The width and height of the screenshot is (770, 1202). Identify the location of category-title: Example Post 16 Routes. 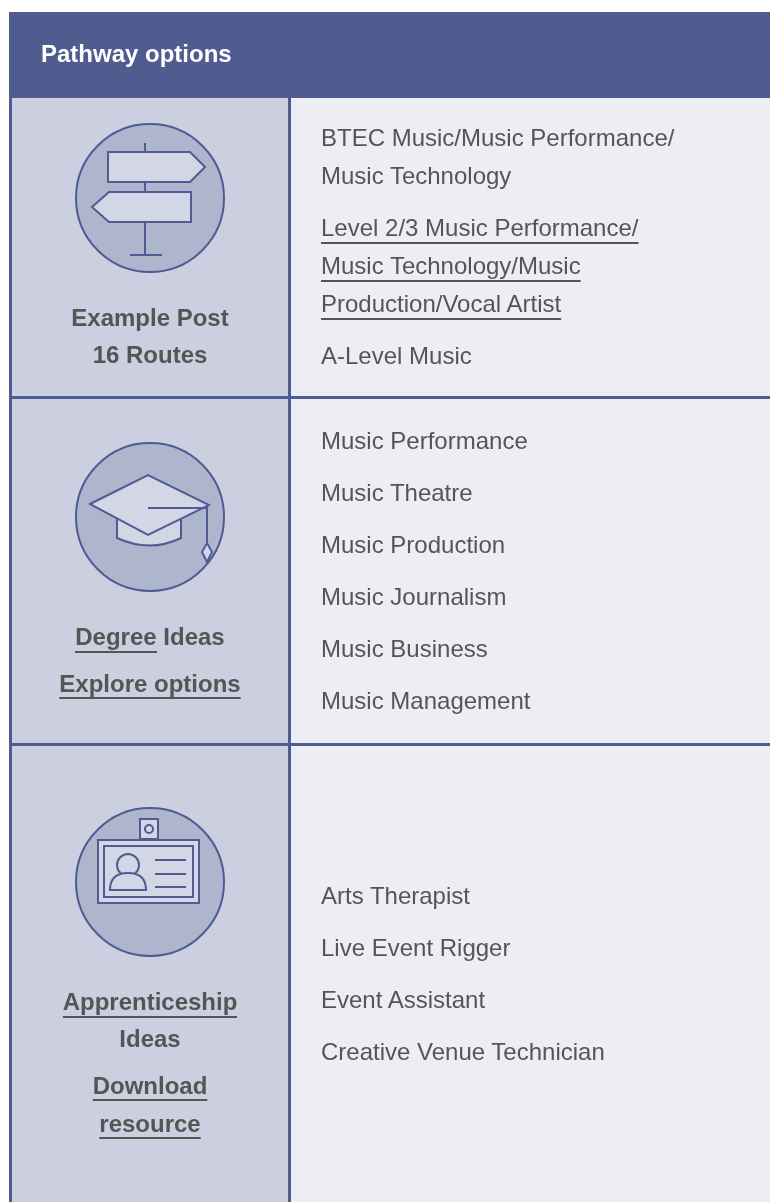
(150, 336).